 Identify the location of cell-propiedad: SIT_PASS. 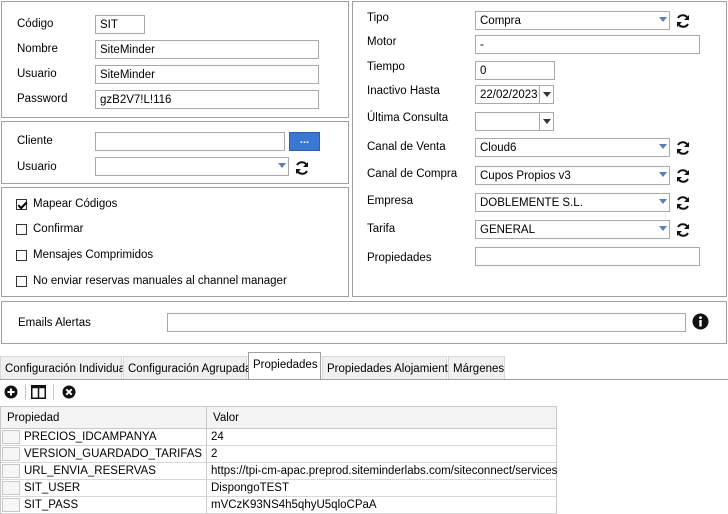
(51, 505).